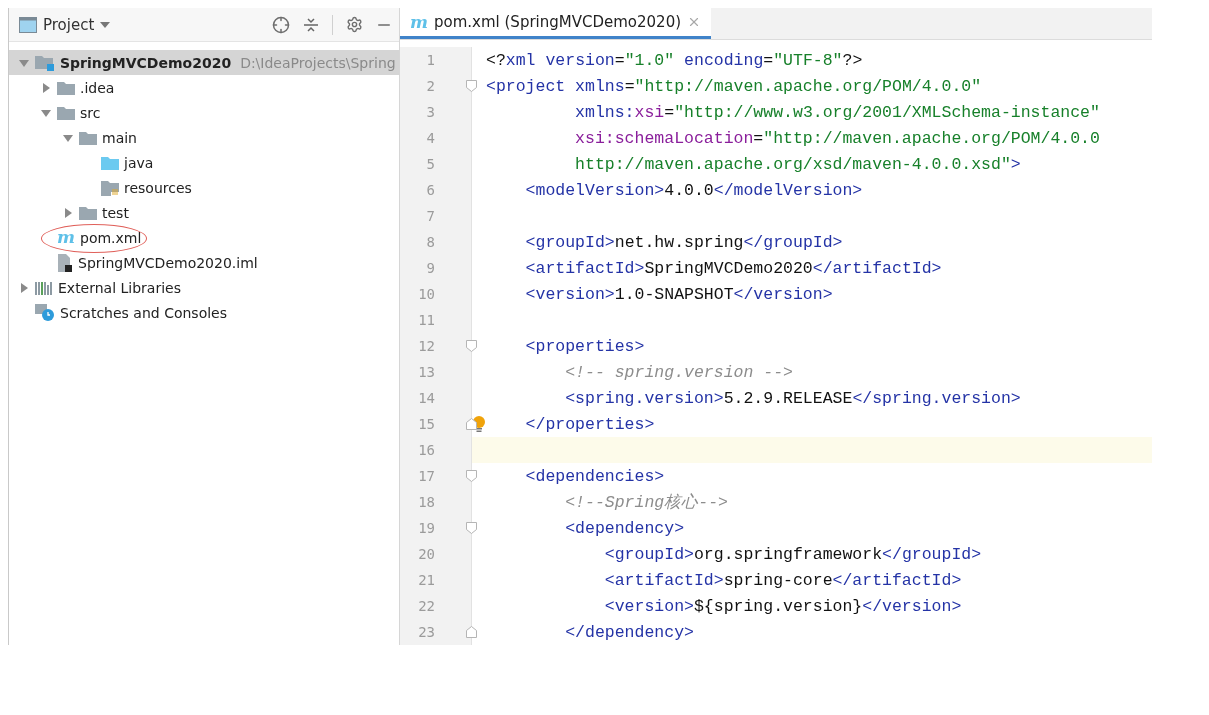 The height and width of the screenshot is (715, 1209). What do you see at coordinates (674, 60) in the screenshot?
I see `code-line: <?xml version="1.0" encoding="UTF-8"?>` at bounding box center [674, 60].